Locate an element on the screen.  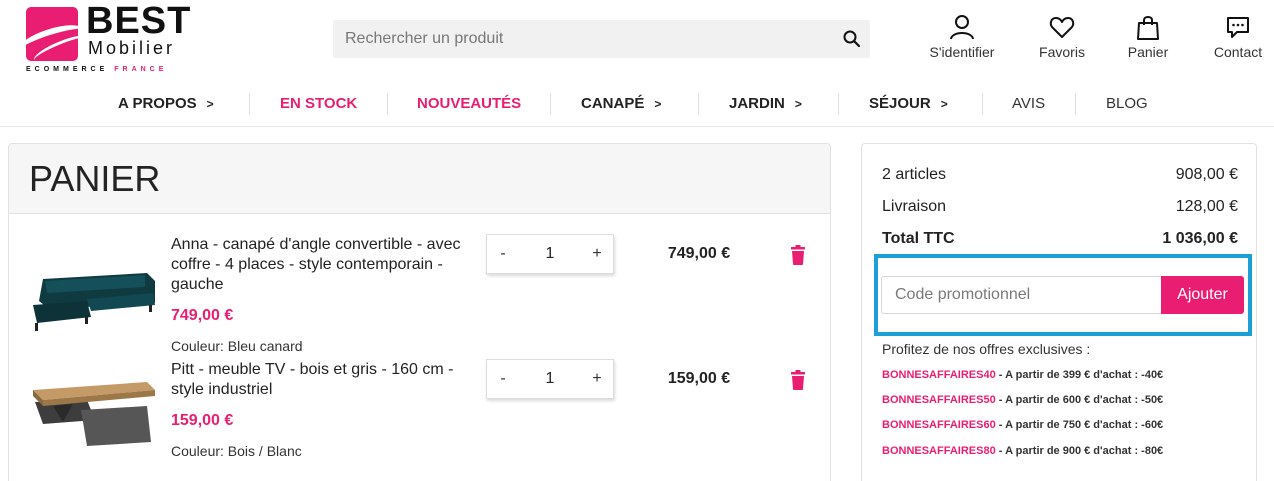
offer-code: BONNESAFFAIRES60 is located at coordinates (939, 425).